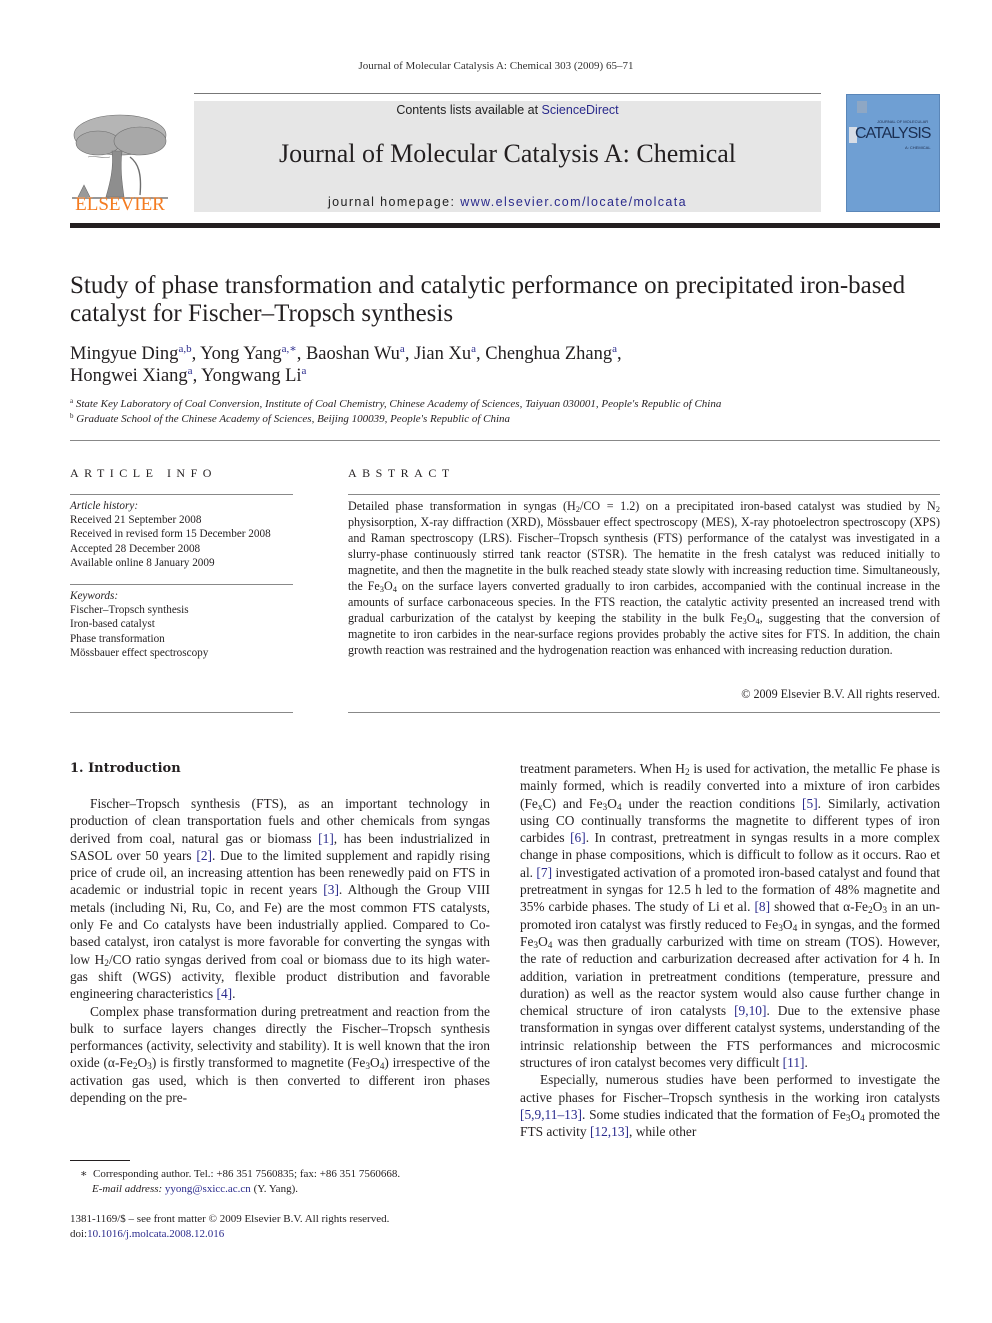  Describe the element at coordinates (445, 354) in the screenshot. I see `author: Jian Xua` at that location.